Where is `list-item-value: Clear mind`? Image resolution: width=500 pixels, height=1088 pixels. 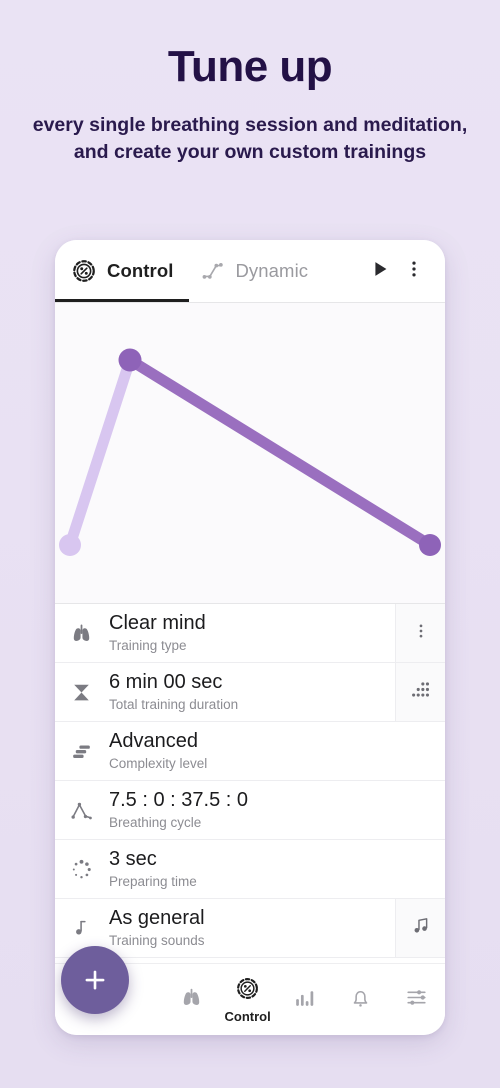 list-item-value: Clear mind is located at coordinates (157, 623).